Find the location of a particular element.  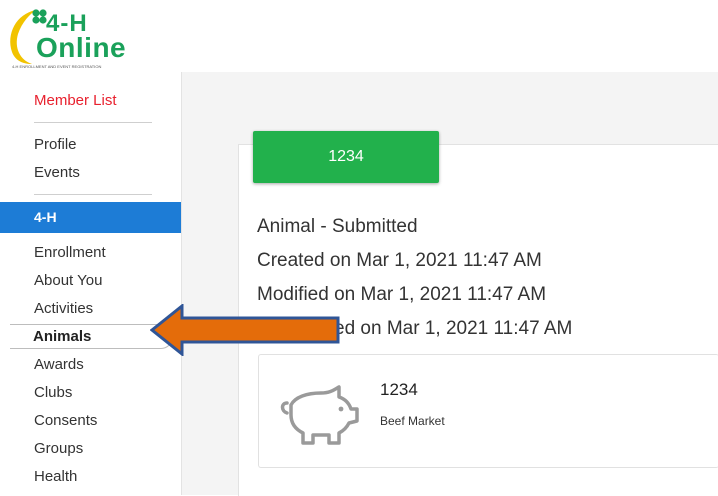

sidebar-section-4h: 4-H is located at coordinates (90, 217).